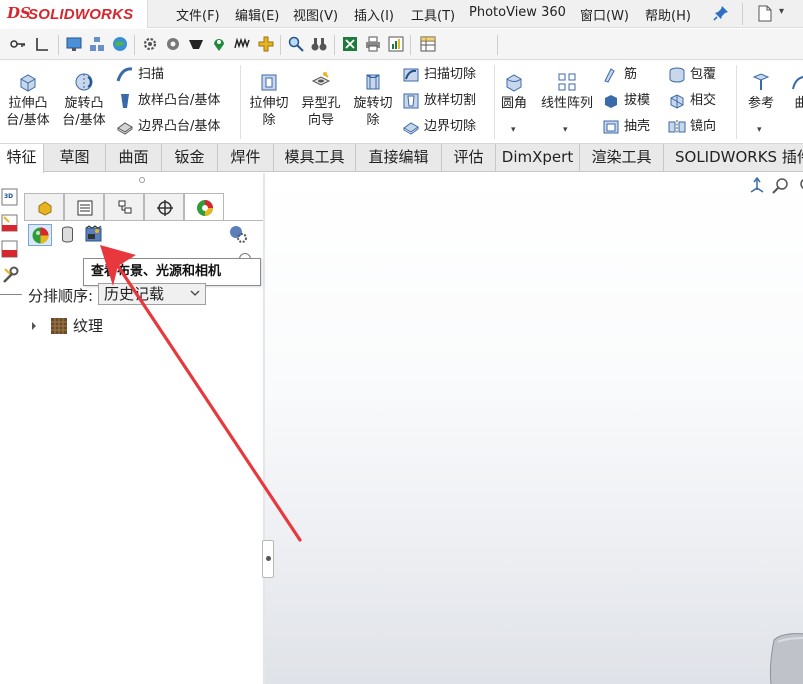 The width and height of the screenshot is (803, 684). What do you see at coordinates (134, 45) in the screenshot?
I see `toolbar-separator` at bounding box center [134, 45].